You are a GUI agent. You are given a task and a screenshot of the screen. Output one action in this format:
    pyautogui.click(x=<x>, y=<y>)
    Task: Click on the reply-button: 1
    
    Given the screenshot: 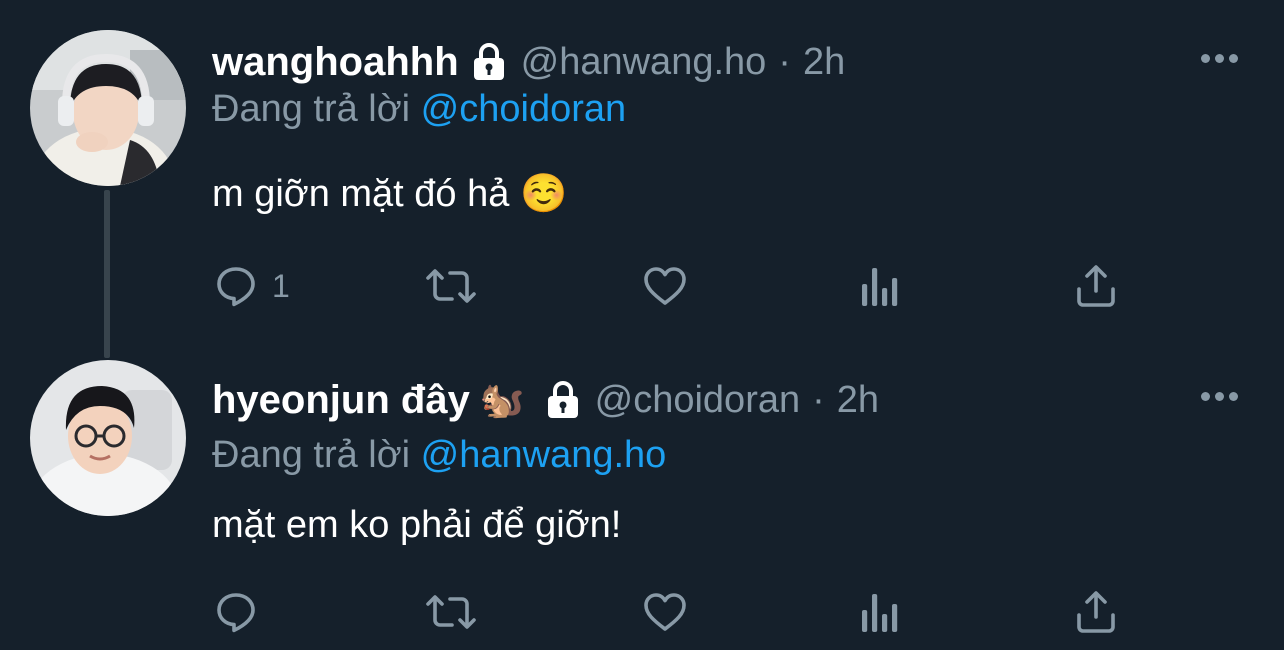 What is the action you would take?
    pyautogui.click(x=251, y=286)
    